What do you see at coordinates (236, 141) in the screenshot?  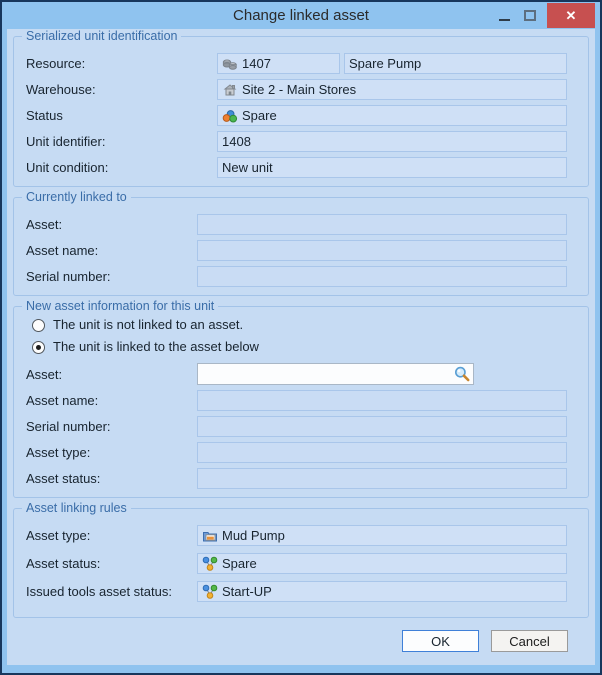 I see `unit-identifier-value: 1408` at bounding box center [236, 141].